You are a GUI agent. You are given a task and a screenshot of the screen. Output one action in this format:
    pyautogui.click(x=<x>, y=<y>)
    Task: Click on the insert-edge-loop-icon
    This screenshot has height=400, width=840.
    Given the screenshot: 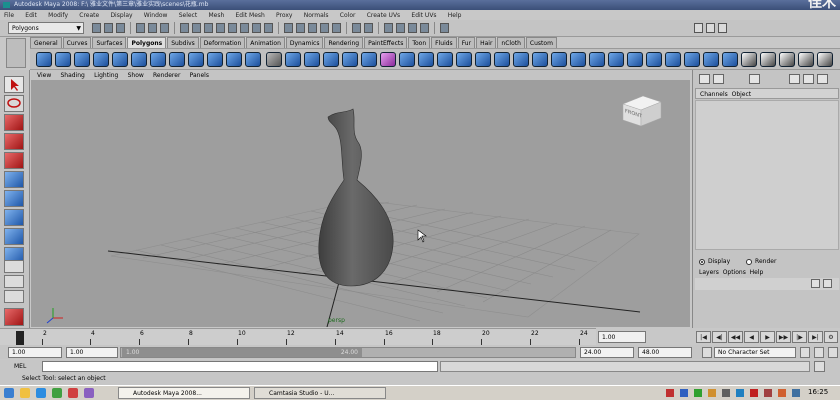 What is the action you would take?
    pyautogui.click(x=483, y=59)
    